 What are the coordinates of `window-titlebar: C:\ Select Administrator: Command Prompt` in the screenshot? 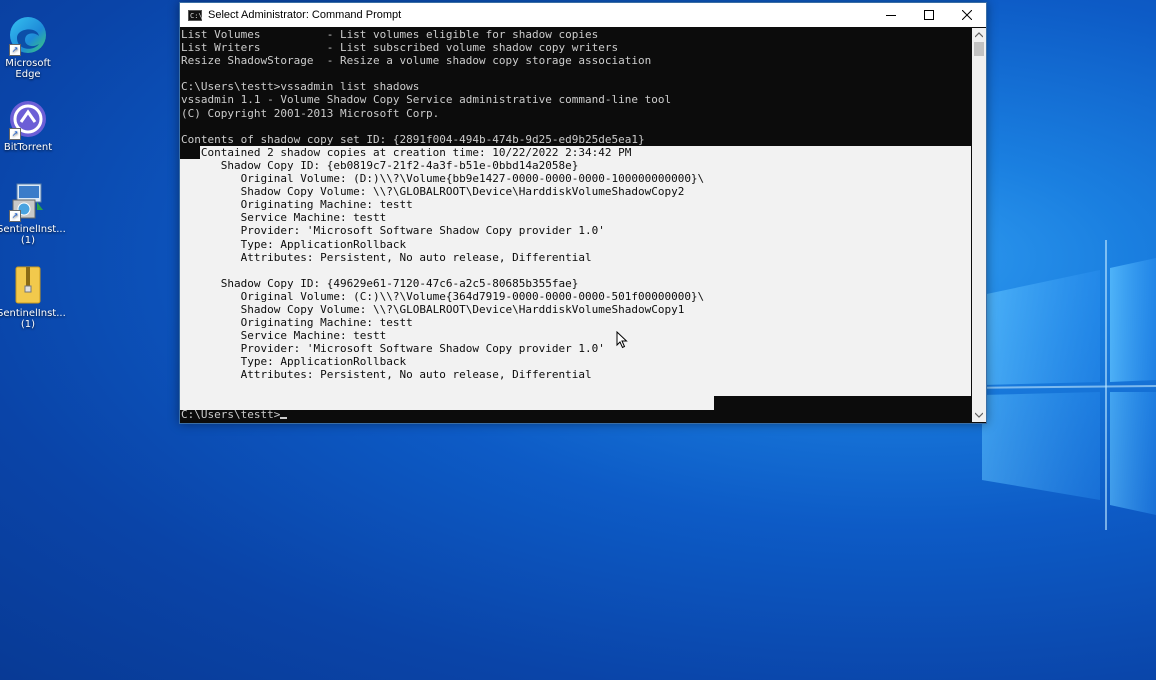 It's located at (583, 15).